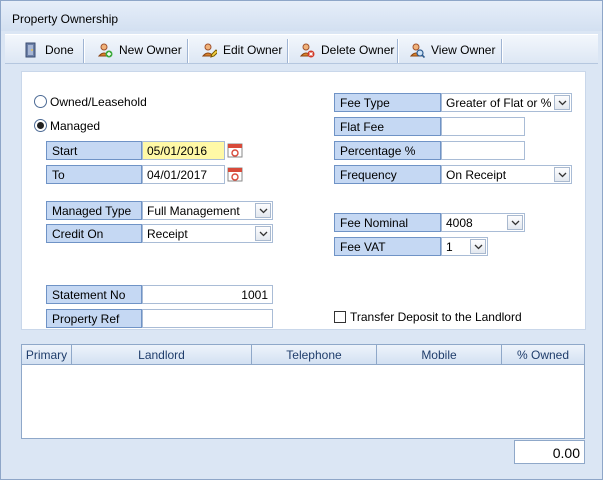 Image resolution: width=603 pixels, height=480 pixels. What do you see at coordinates (65, 19) in the screenshot?
I see `window-title: Property Ownership` at bounding box center [65, 19].